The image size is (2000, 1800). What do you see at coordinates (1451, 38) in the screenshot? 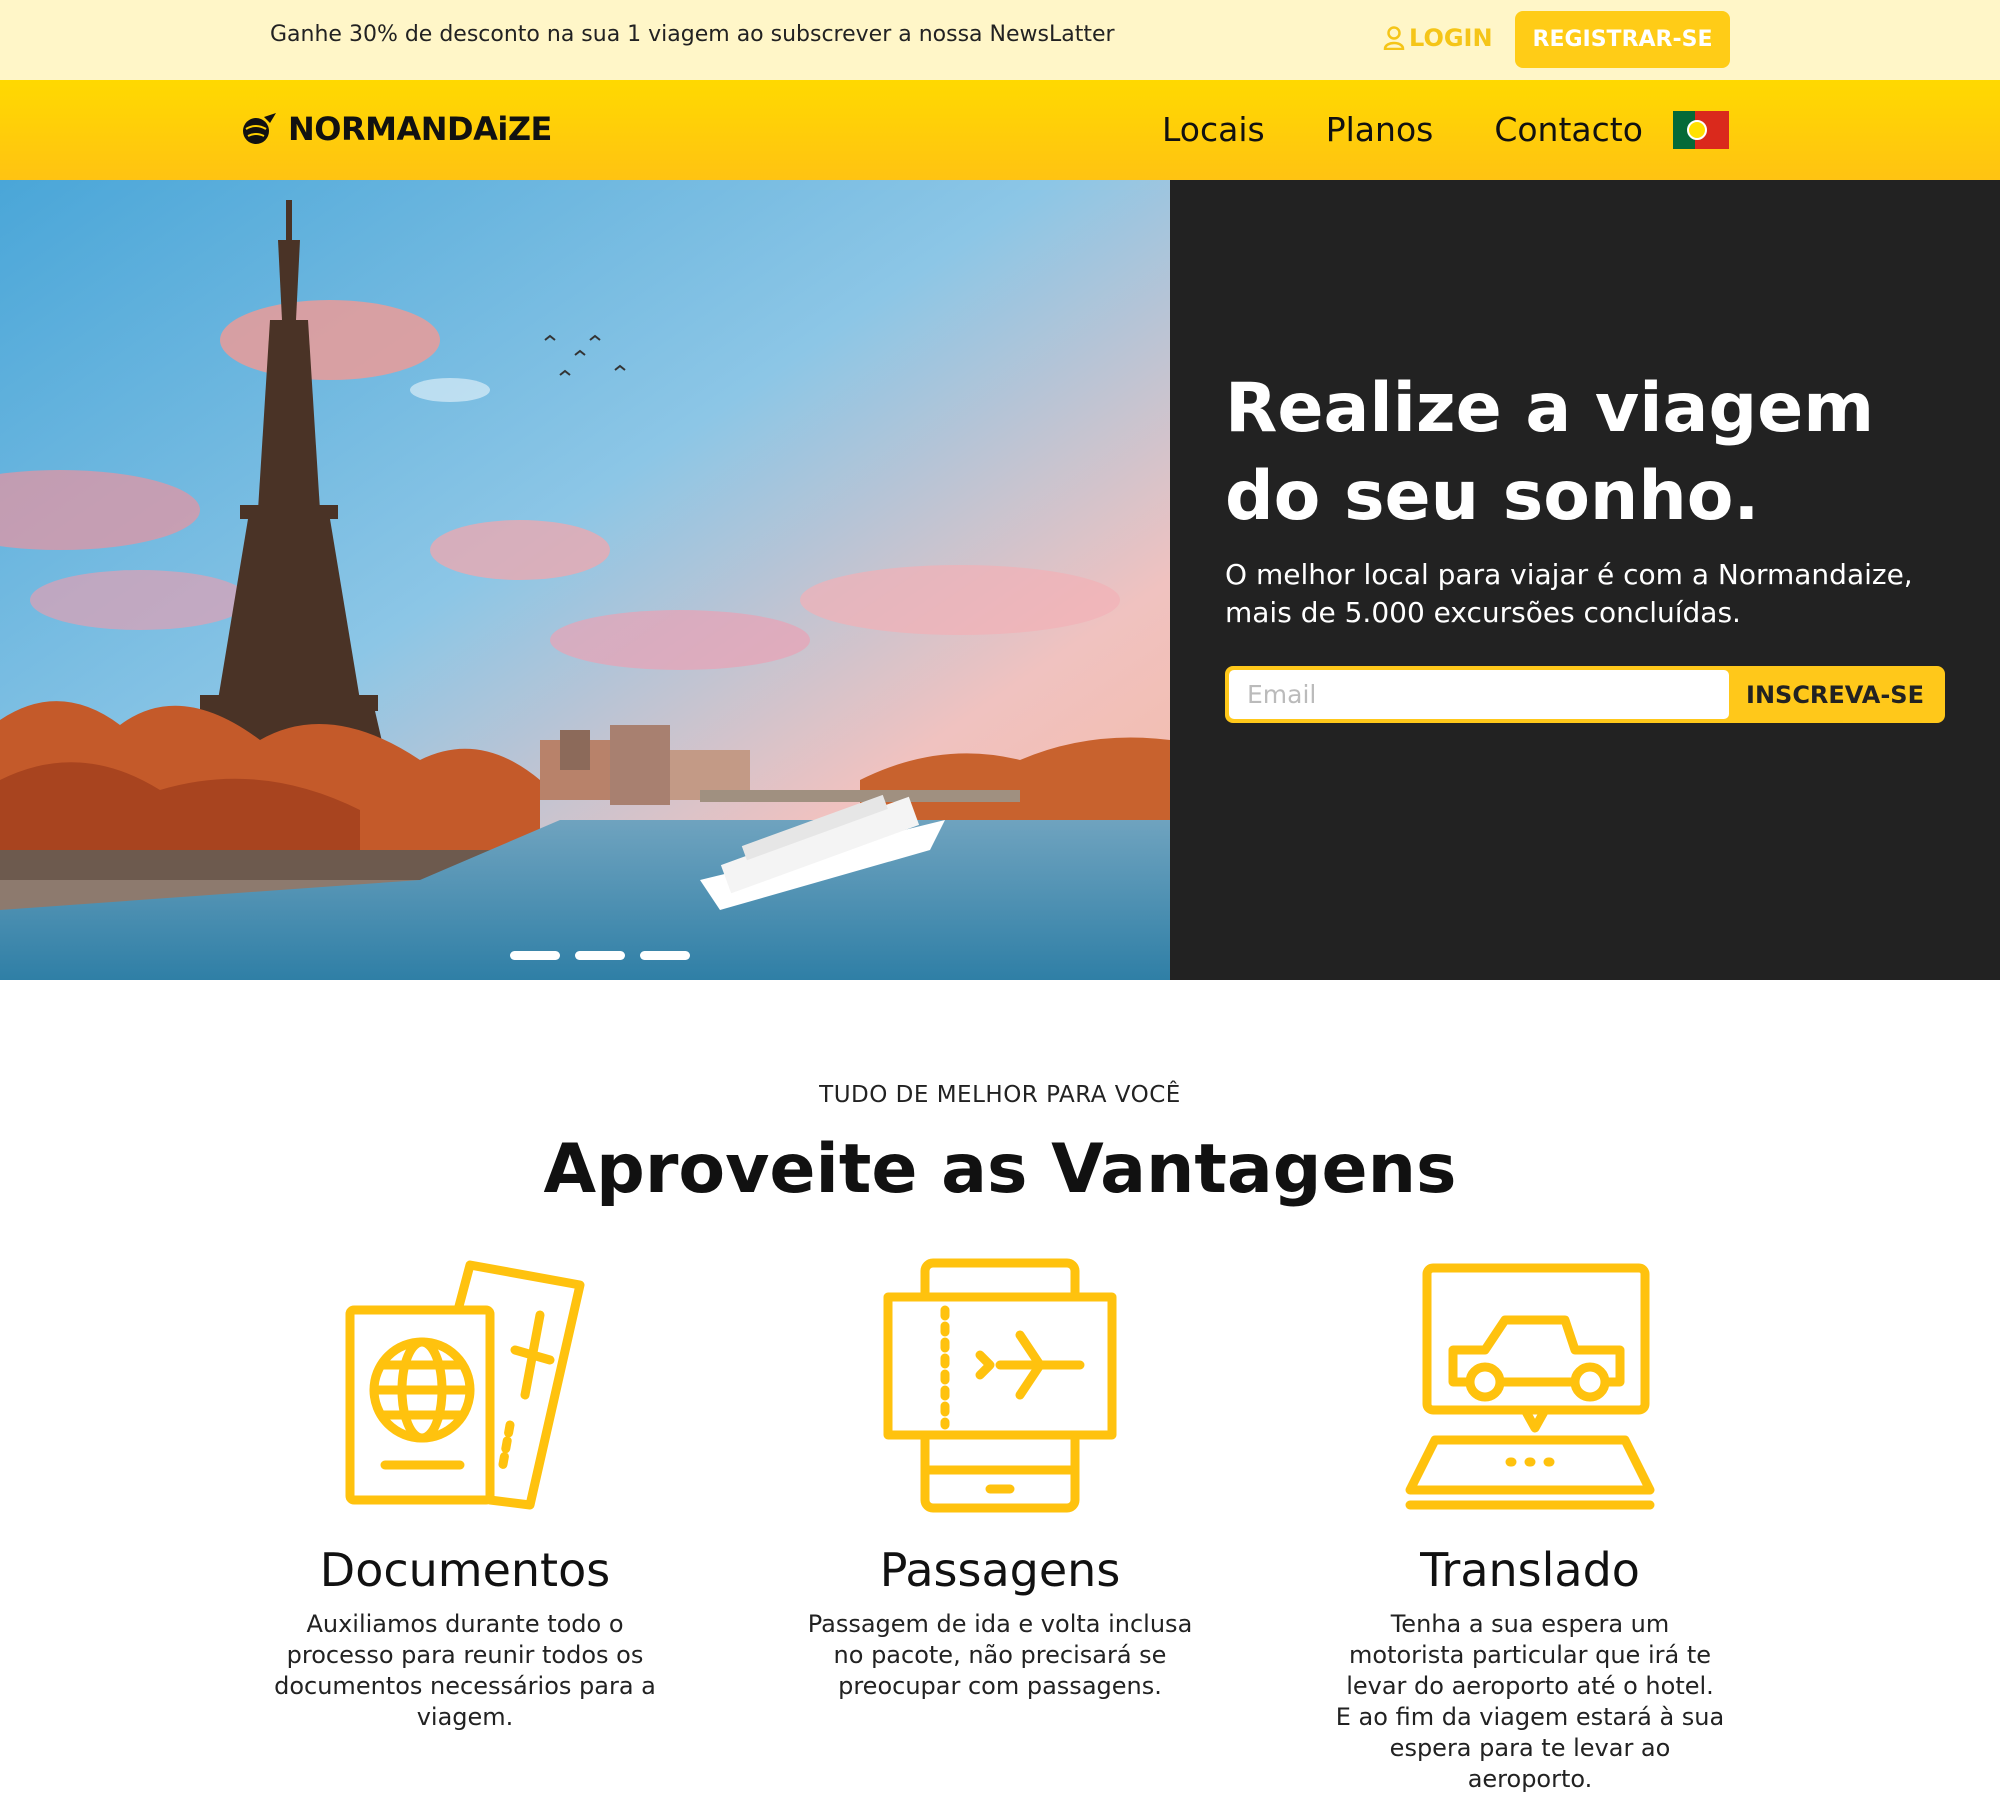
I see `login-label: LOGIN` at bounding box center [1451, 38].